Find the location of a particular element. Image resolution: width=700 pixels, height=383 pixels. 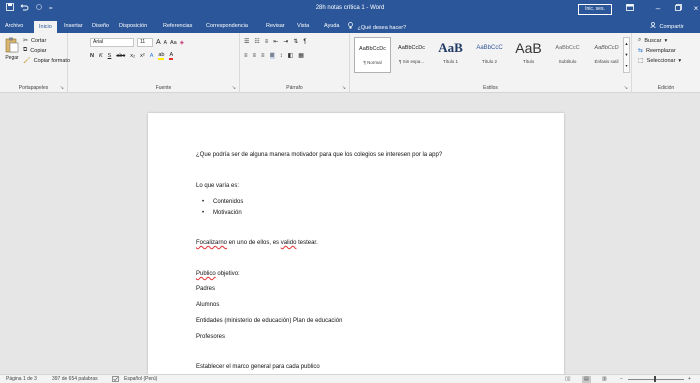

clear-format-icon: ◈ is located at coordinates (182, 43).